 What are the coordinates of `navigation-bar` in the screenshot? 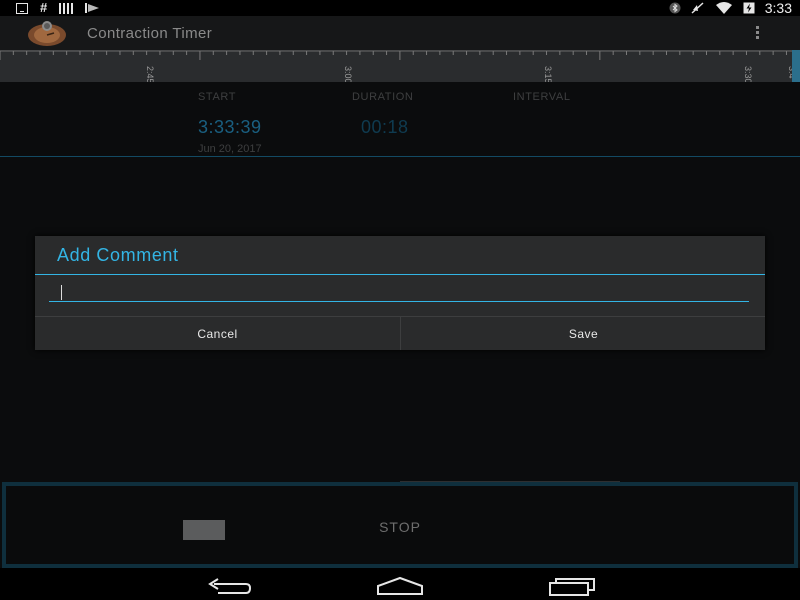 It's located at (400, 584).